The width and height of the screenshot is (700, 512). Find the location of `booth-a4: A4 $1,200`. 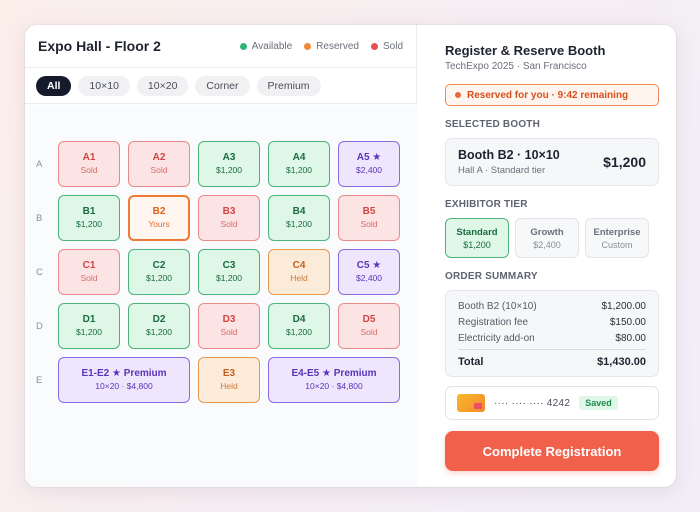

booth-a4: A4 $1,200 is located at coordinates (299, 164).